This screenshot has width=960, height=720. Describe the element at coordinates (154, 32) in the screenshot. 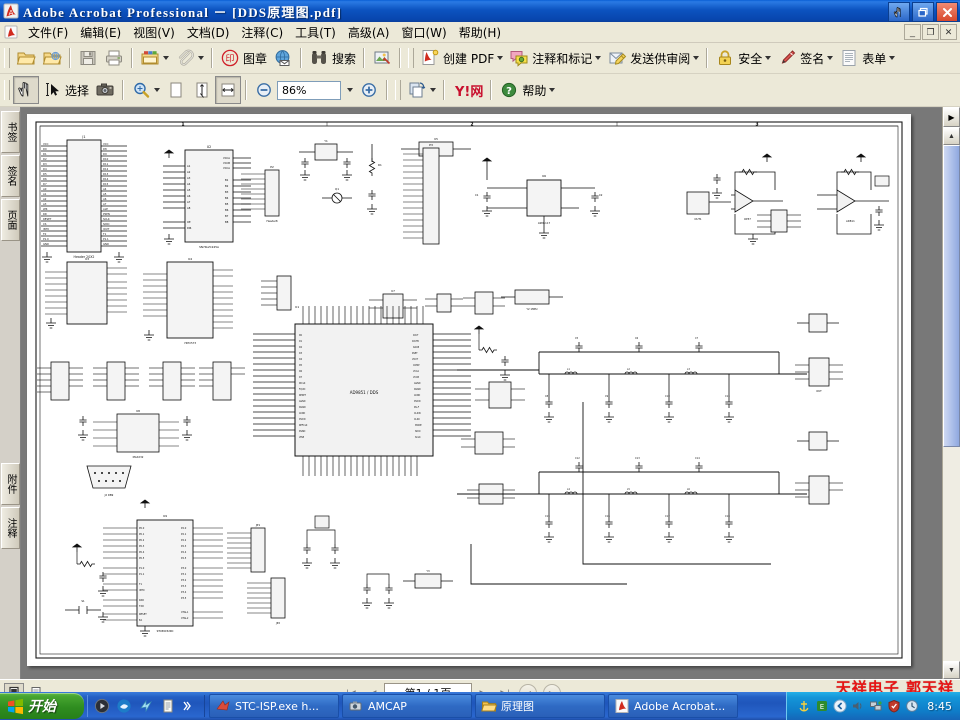

I see `menu-view: 视图(V)` at that location.